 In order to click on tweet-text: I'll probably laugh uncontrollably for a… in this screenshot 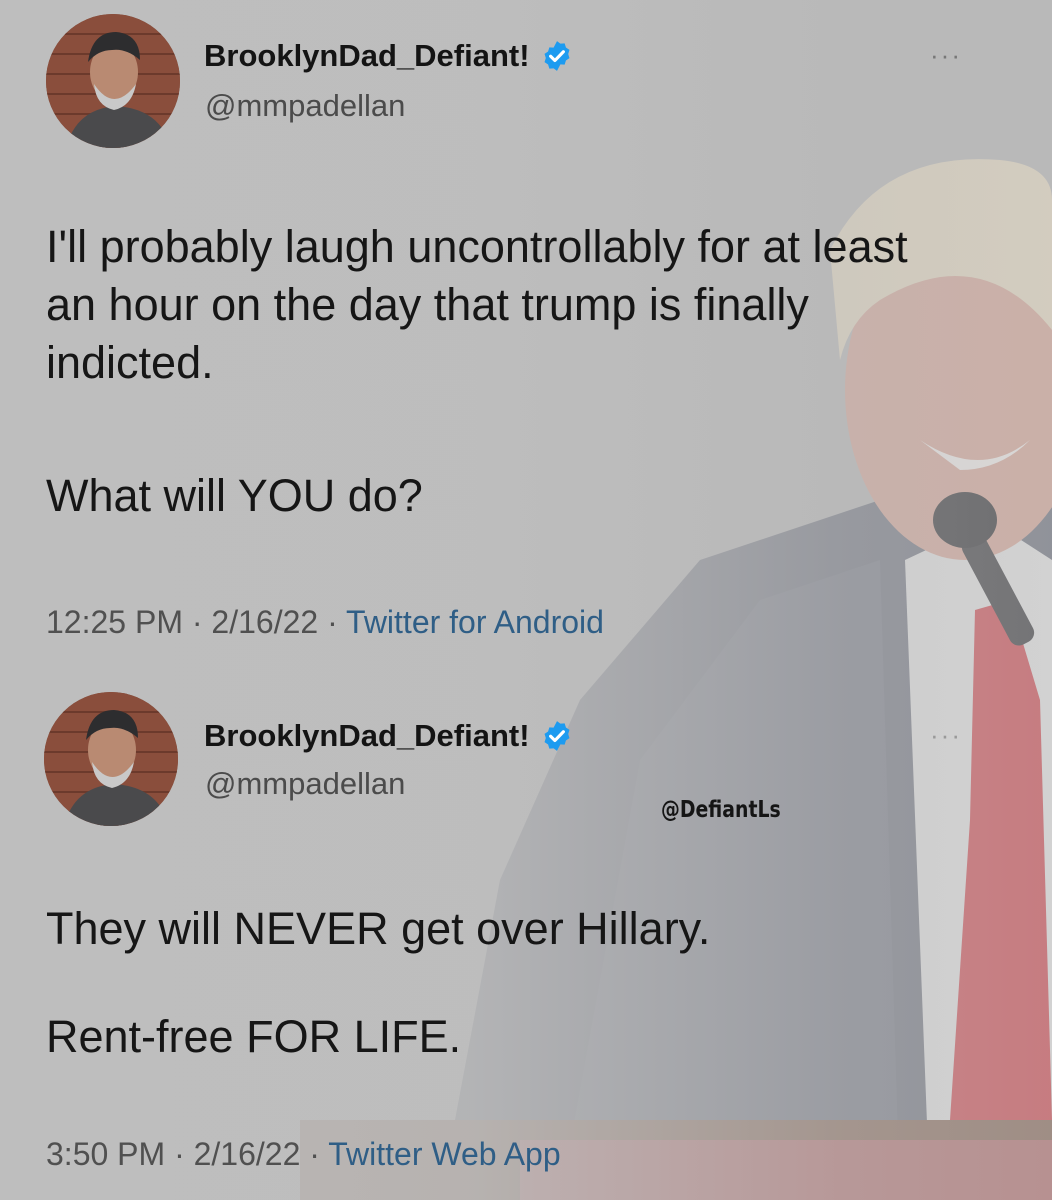, I will do `click(477, 304)`.